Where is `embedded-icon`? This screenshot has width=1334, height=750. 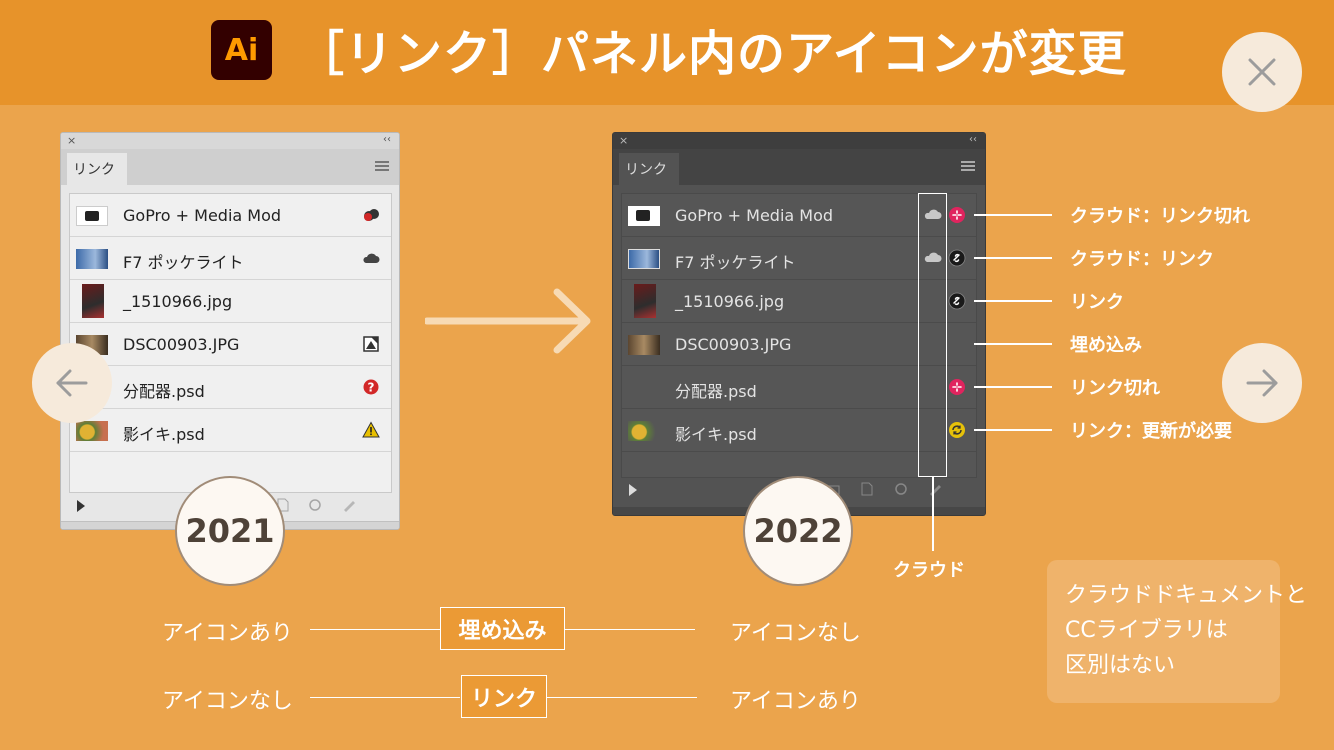
embedded-icon is located at coordinates (371, 344).